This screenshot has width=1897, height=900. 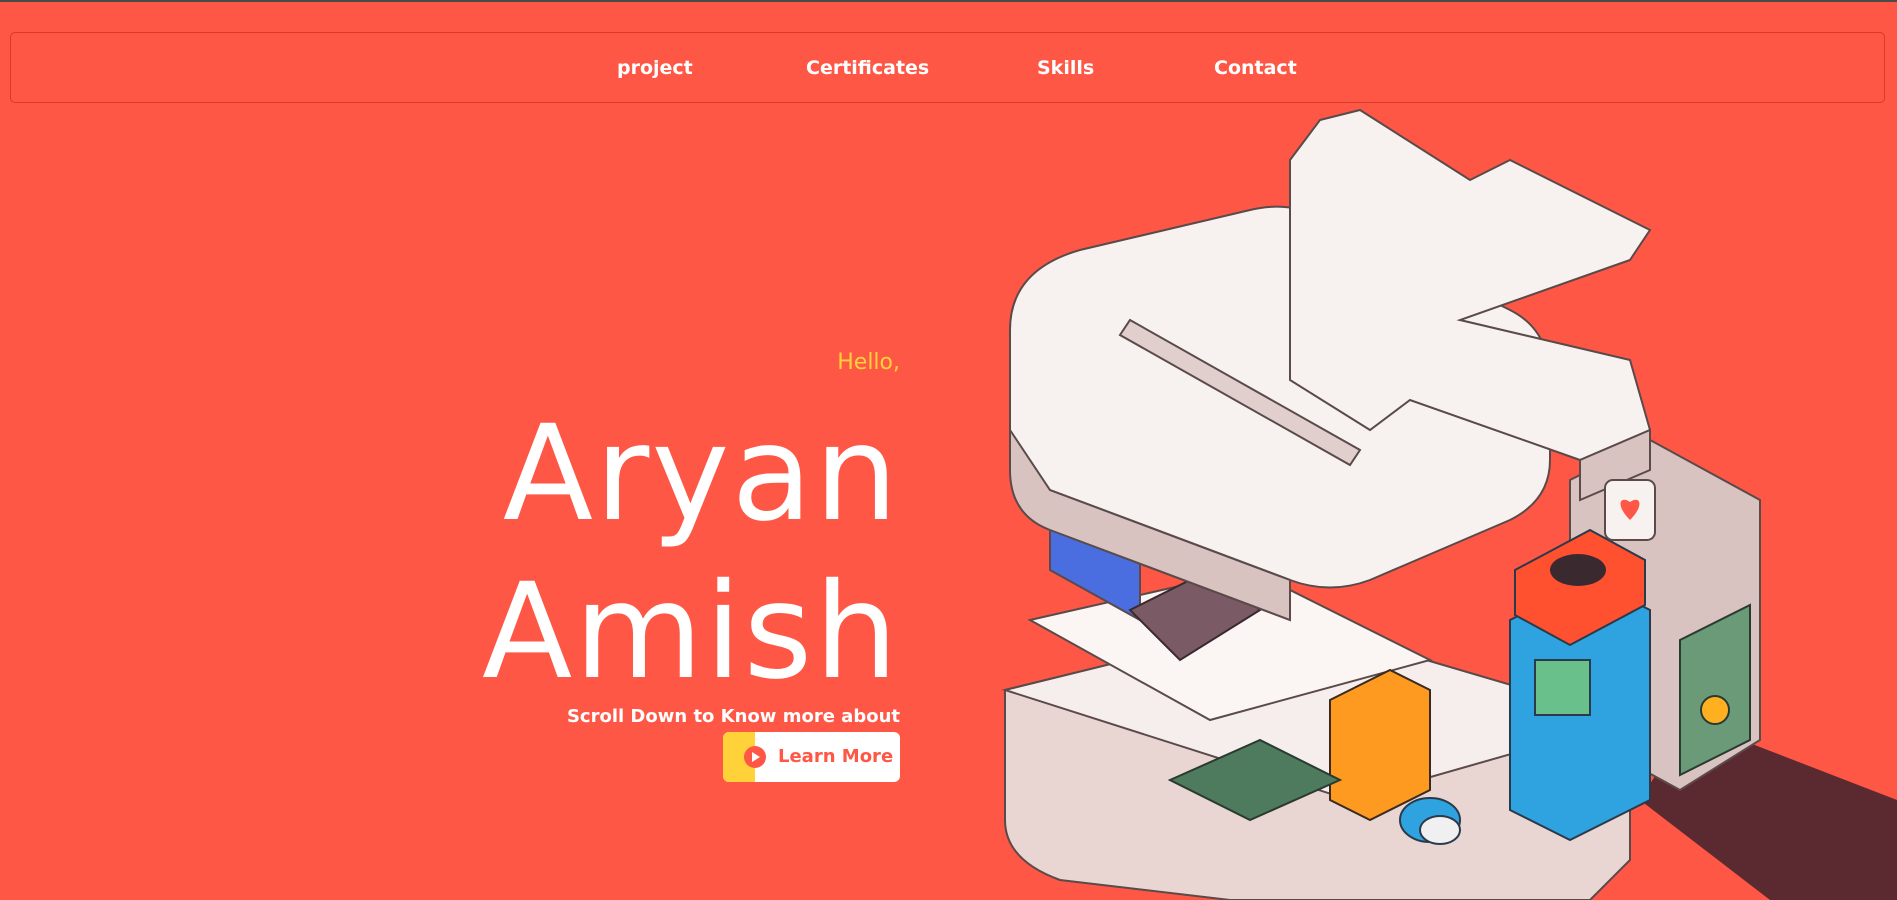 What do you see at coordinates (755, 757) in the screenshot?
I see `play-icon` at bounding box center [755, 757].